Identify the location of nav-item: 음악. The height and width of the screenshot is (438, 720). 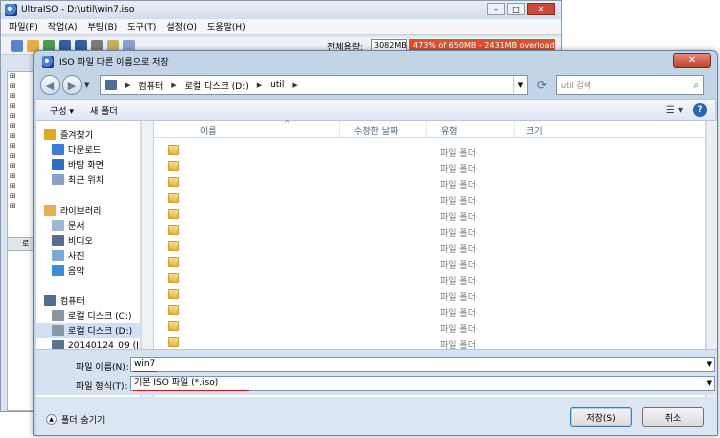
(60, 270).